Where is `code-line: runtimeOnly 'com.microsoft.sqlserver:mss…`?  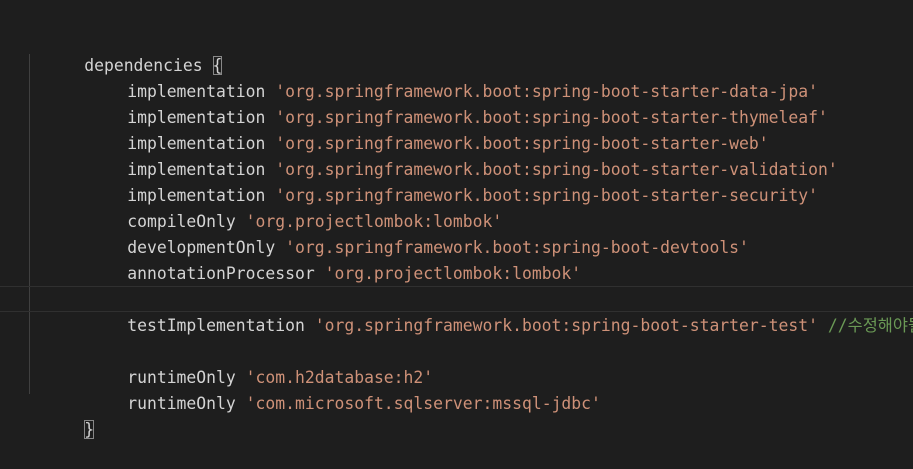
code-line: runtimeOnly 'com.microsoft.sqlserver:mss… is located at coordinates (456, 389).